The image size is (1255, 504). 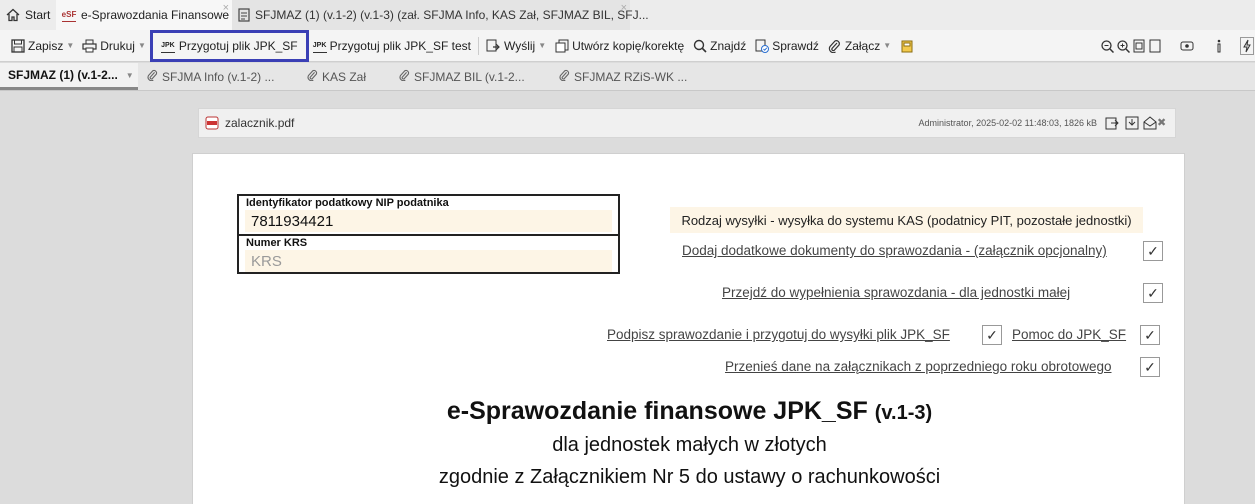 I want to click on add-documents-checkbox: ✓, so click(x=1153, y=251).